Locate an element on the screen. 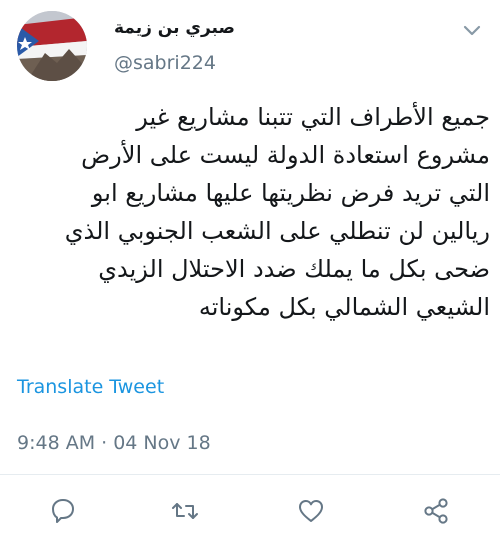  heart-icon is located at coordinates (311, 511).